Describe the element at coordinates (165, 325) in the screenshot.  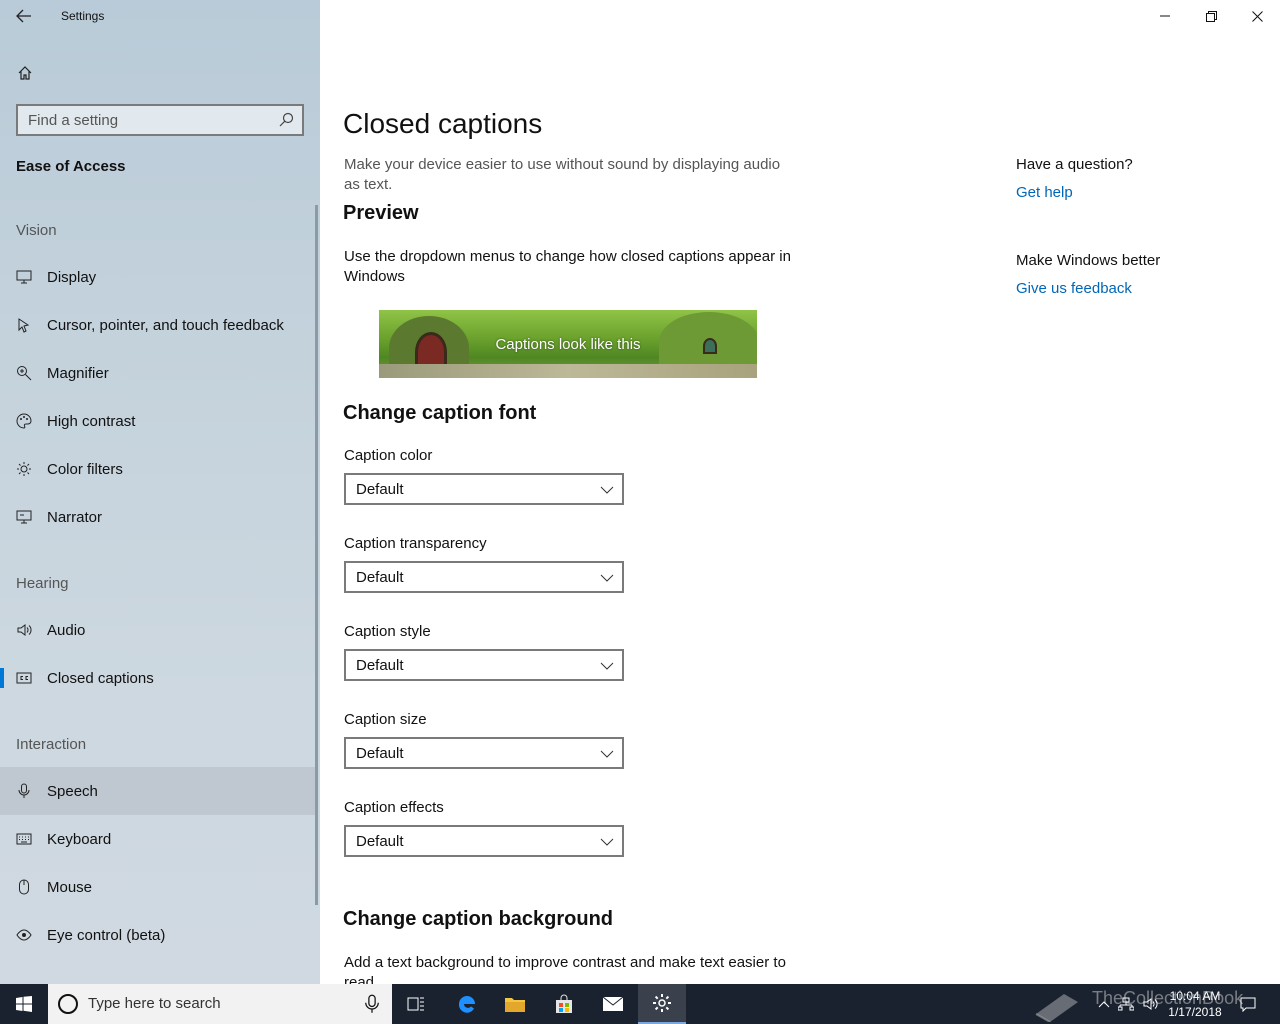
I see `sidebar-item-label: Cursor, pointer, and touch feedback` at that location.